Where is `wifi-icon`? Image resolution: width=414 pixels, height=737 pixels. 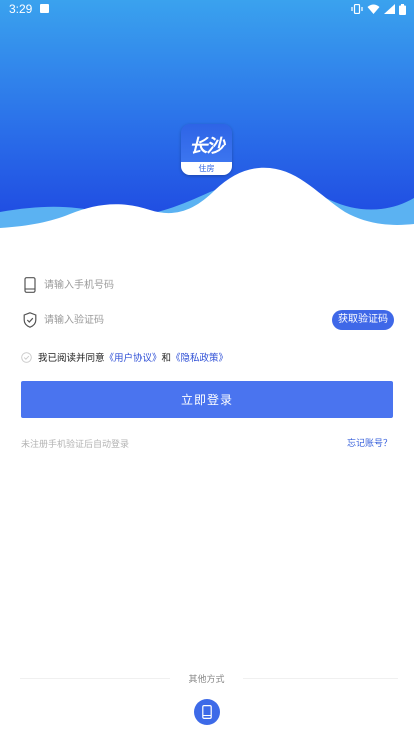 wifi-icon is located at coordinates (373, 9).